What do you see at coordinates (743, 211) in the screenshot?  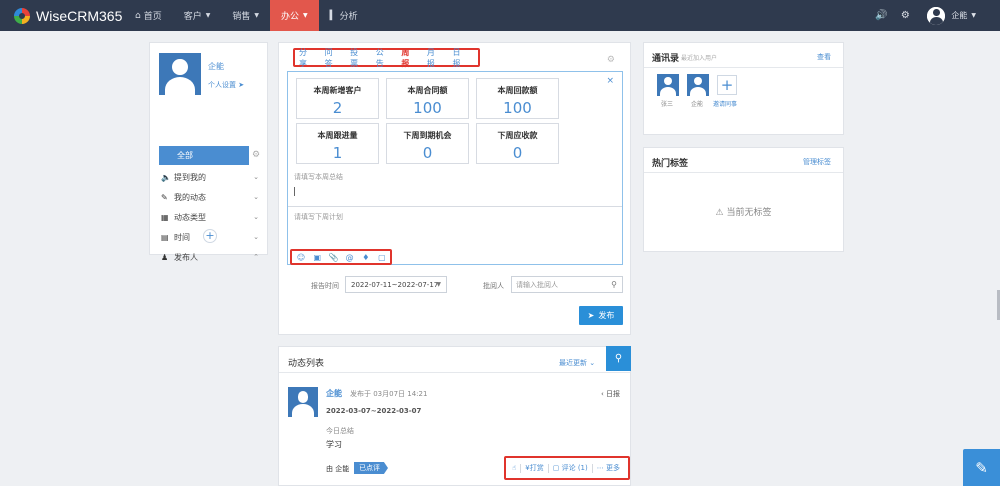 I see `tags-empty-state: ⚠ 当前无标签` at bounding box center [743, 211].